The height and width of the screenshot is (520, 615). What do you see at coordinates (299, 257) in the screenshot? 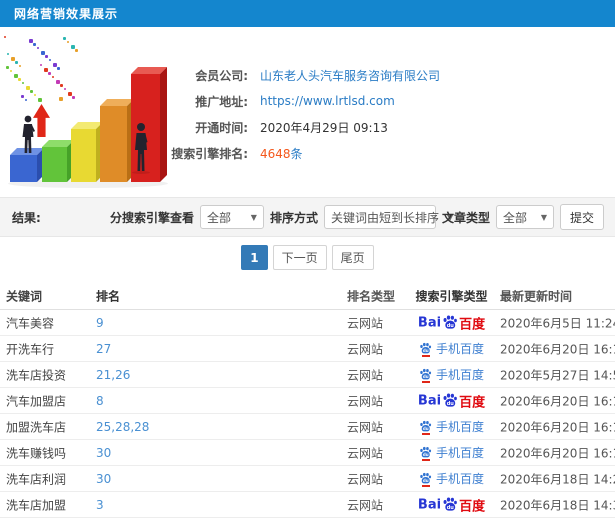
I see `next-page-button: 下一页` at bounding box center [299, 257].